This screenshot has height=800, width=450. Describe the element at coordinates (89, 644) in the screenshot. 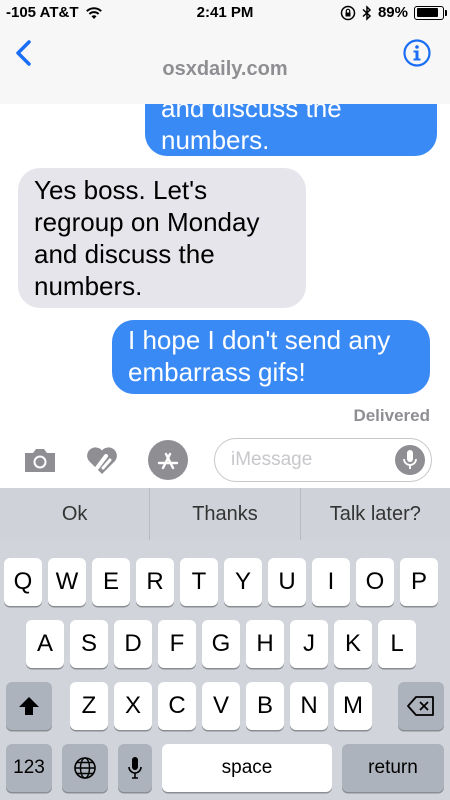

I see `key-s: S` at that location.